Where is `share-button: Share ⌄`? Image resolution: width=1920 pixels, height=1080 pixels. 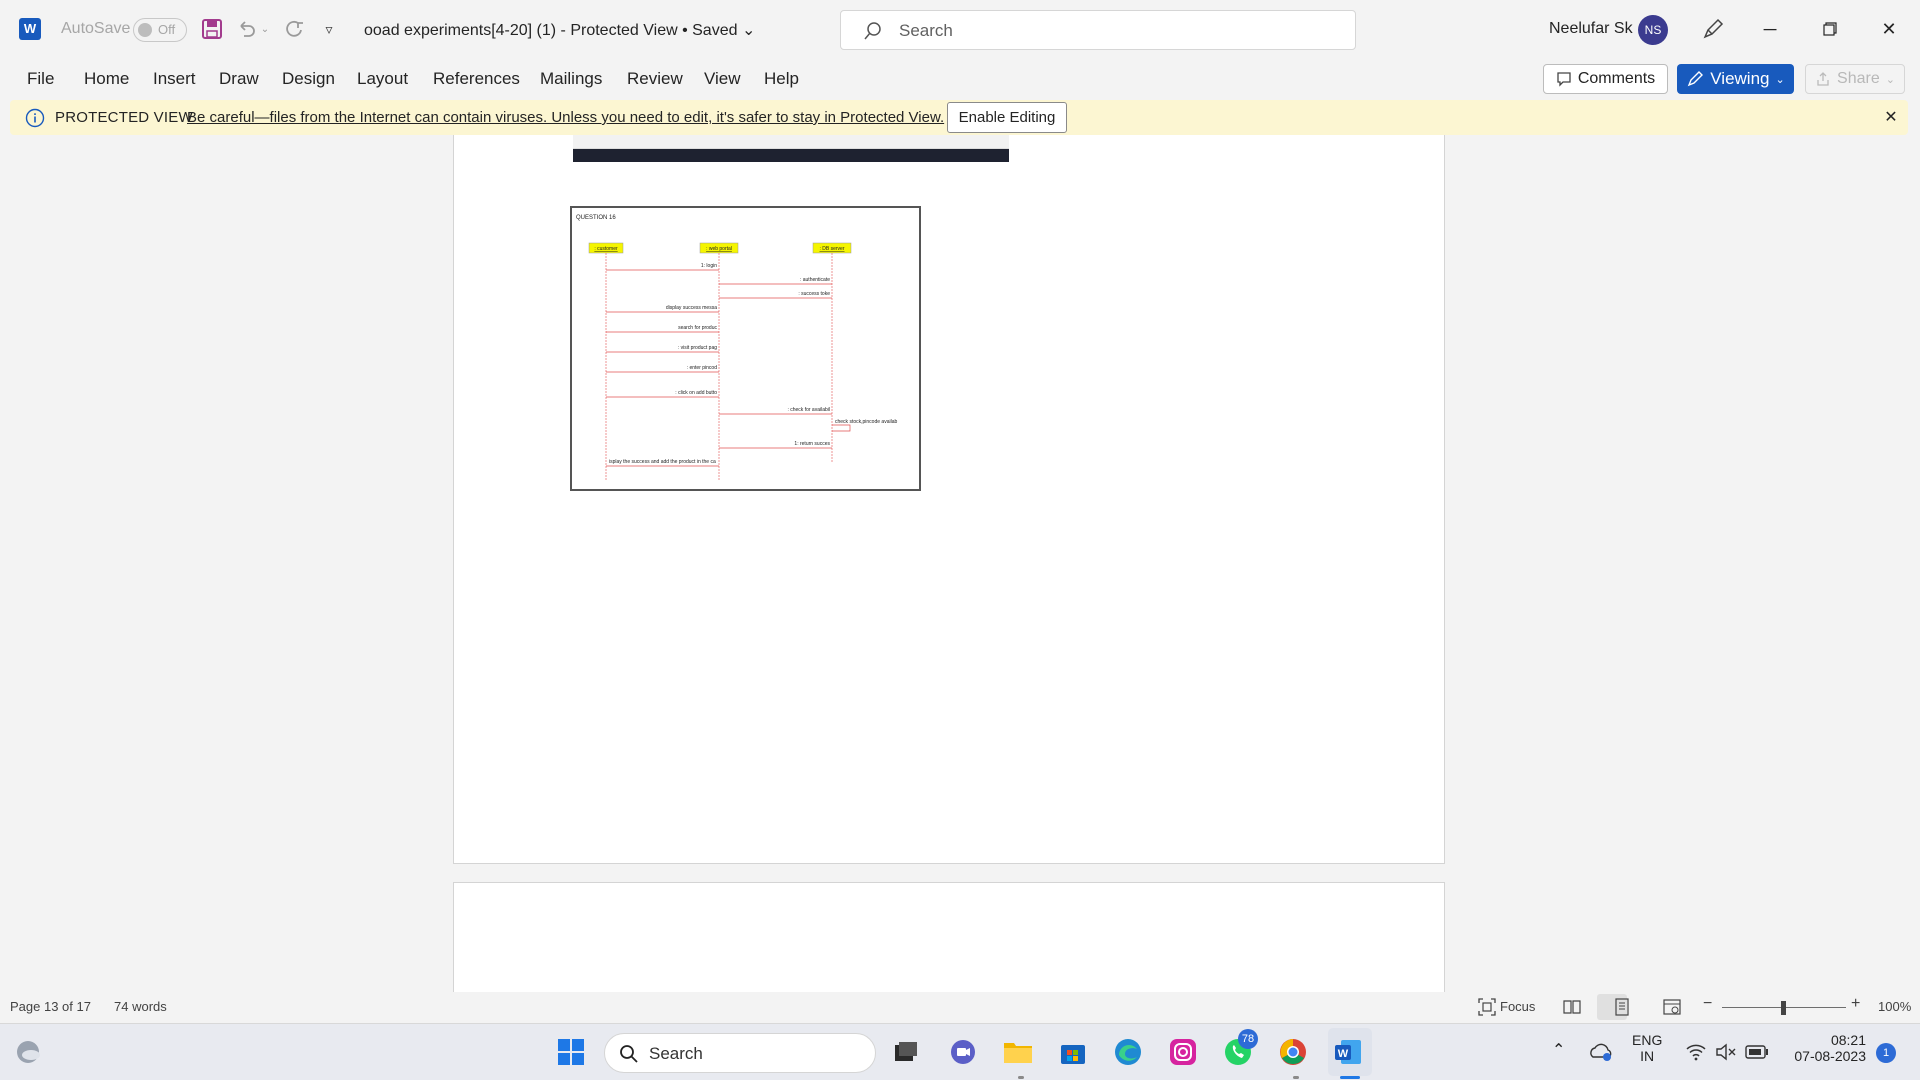
share-button: Share ⌄ is located at coordinates (1855, 79).